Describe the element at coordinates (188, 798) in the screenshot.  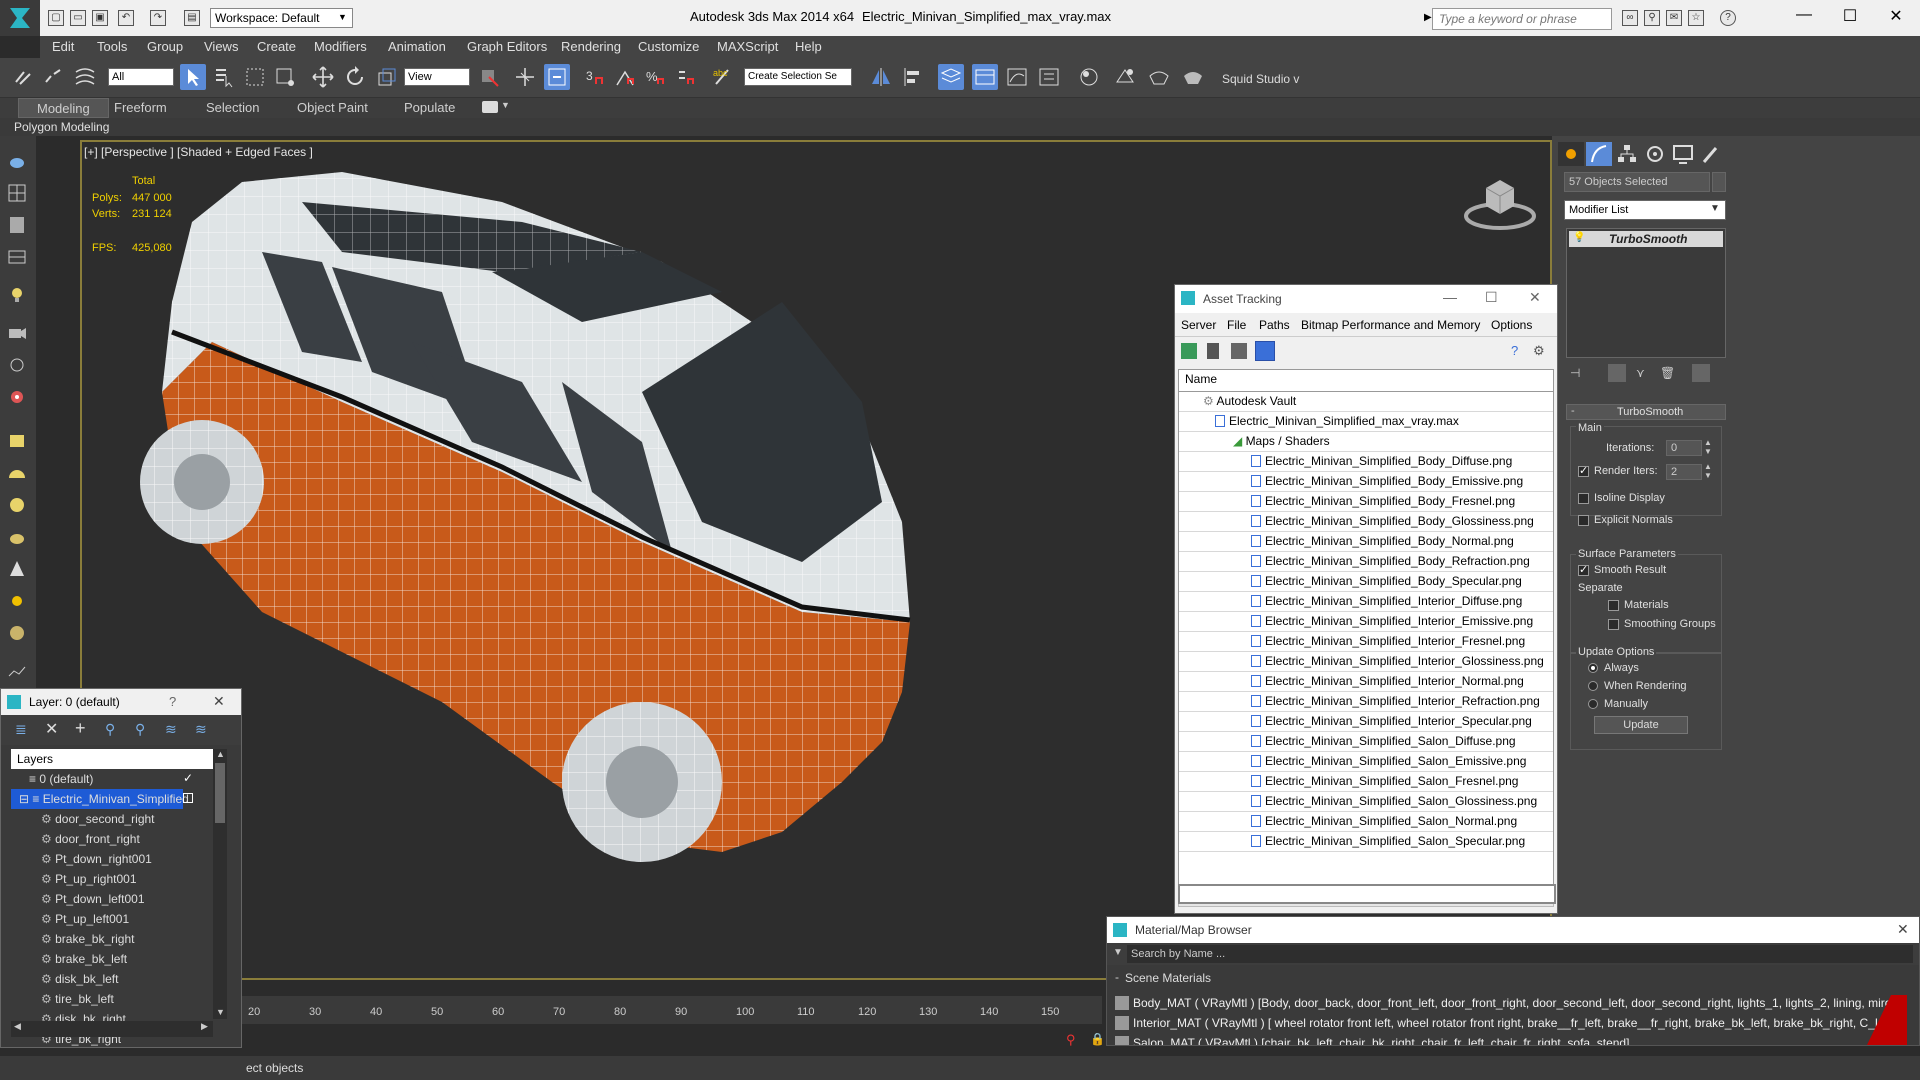
I see `make-current-checkbox` at that location.